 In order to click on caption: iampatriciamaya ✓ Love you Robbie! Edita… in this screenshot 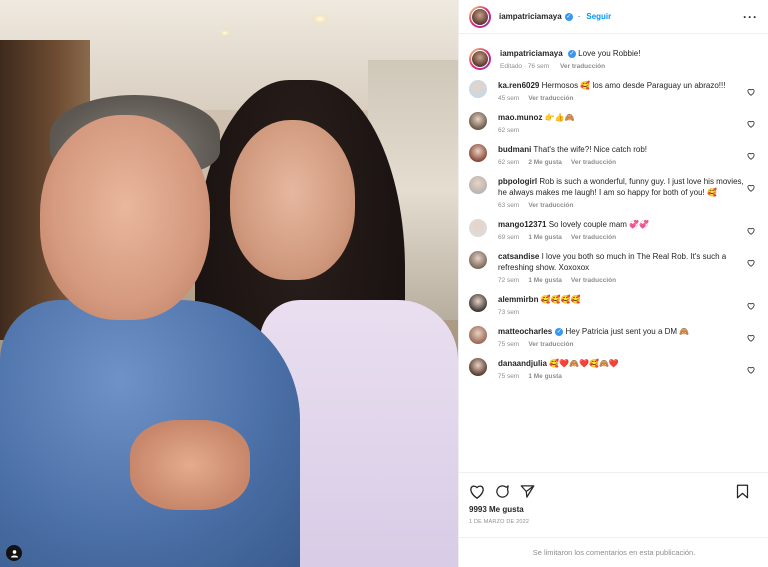, I will do `click(614, 59)`.